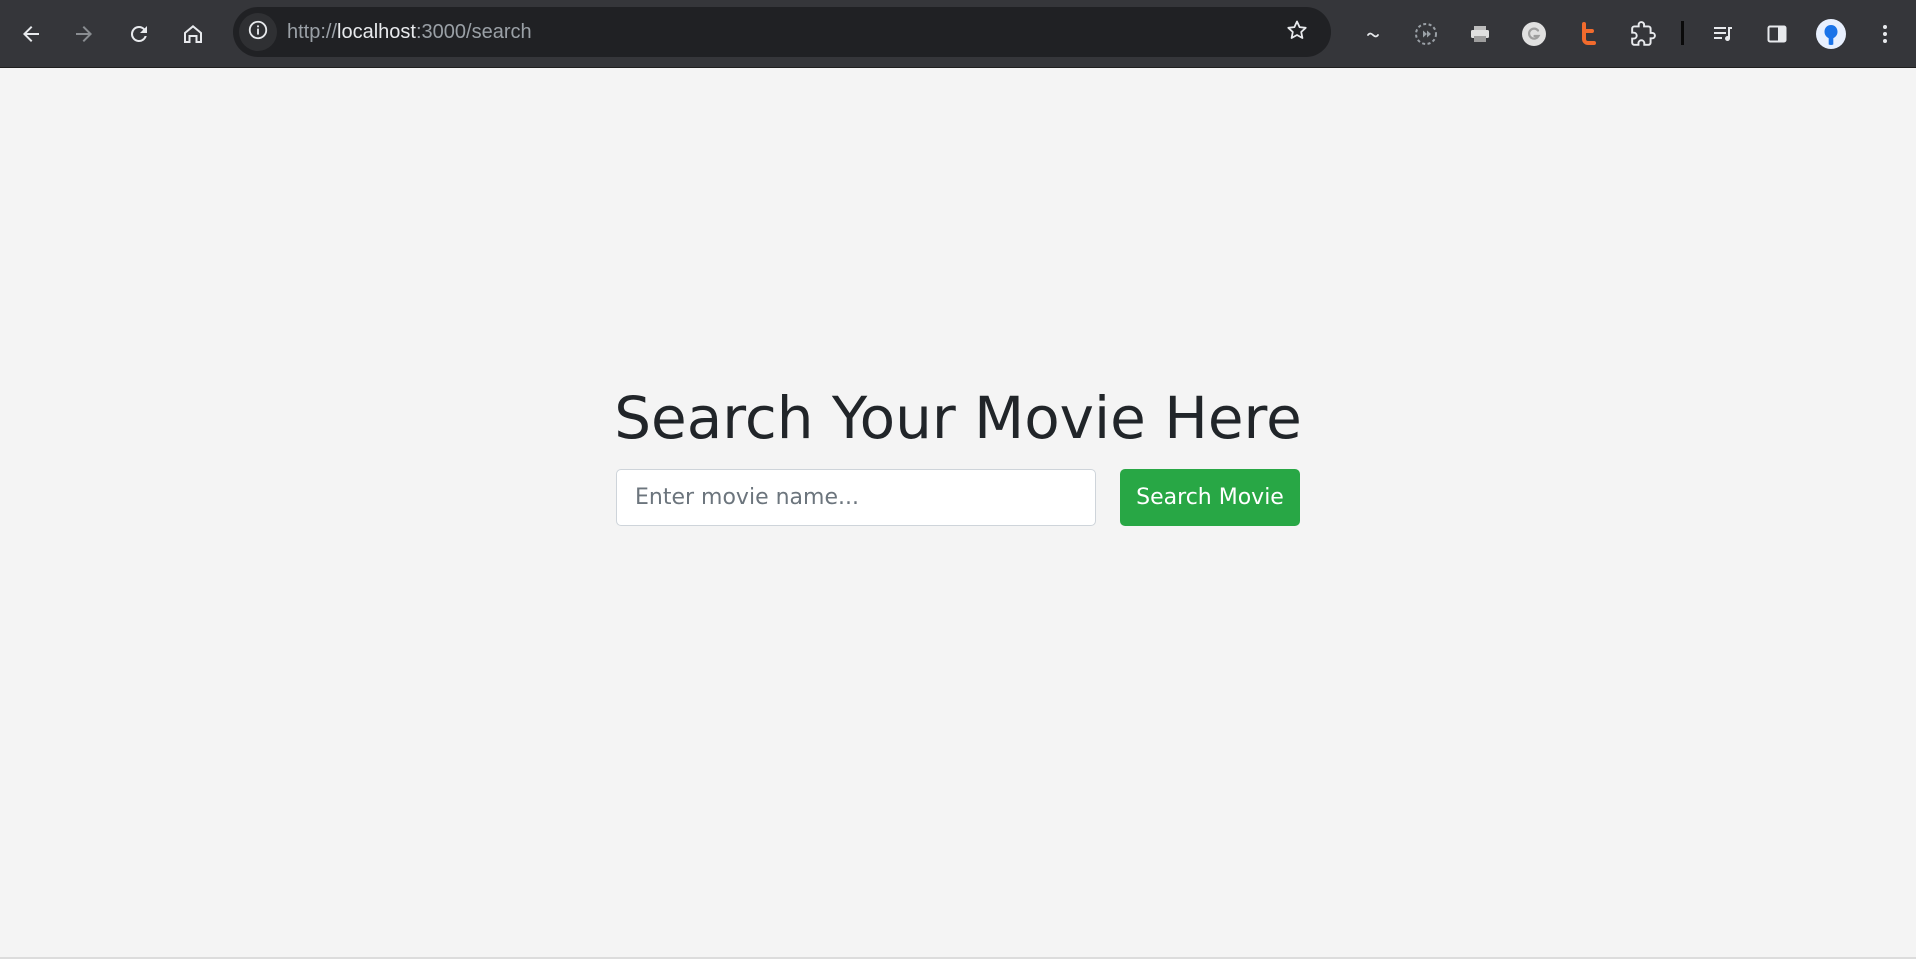 The width and height of the screenshot is (1916, 959). I want to click on extension-tilde-button, so click(1373, 34).